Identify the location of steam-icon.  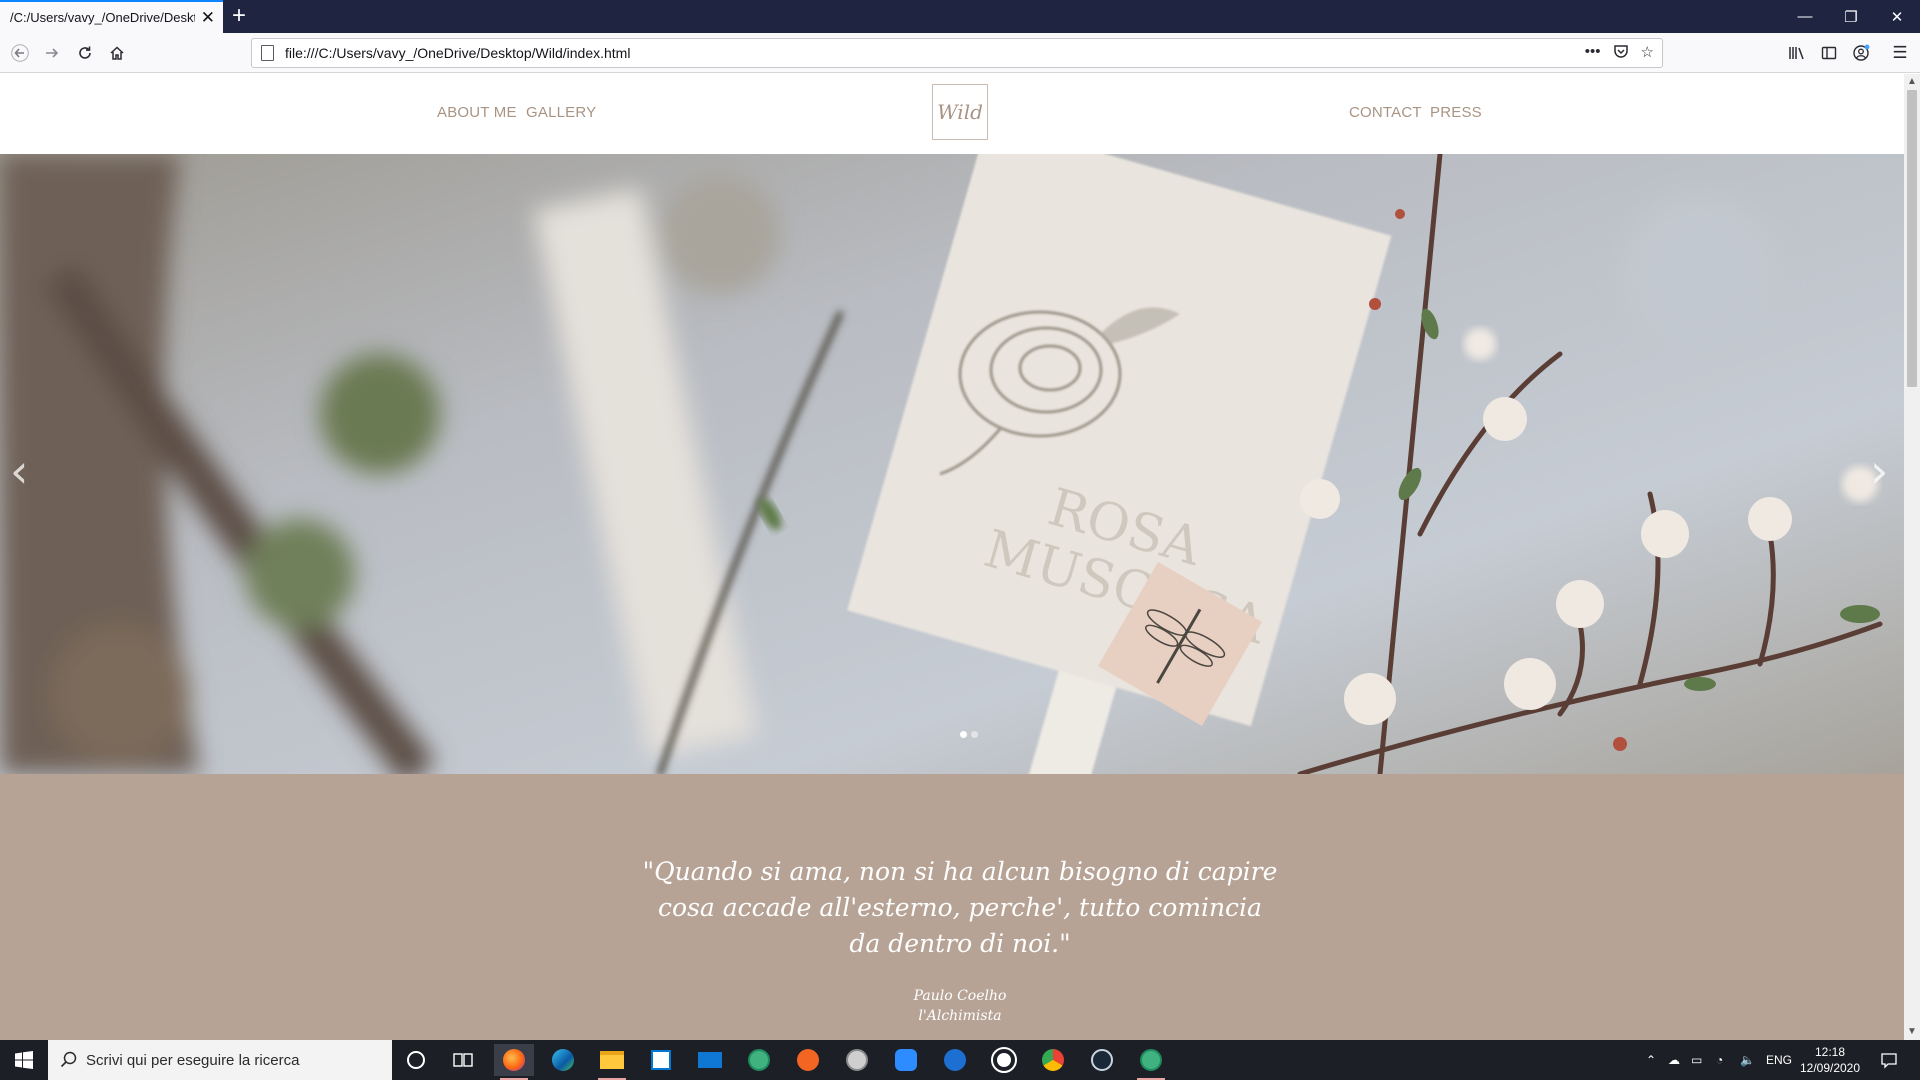
(1102, 1060).